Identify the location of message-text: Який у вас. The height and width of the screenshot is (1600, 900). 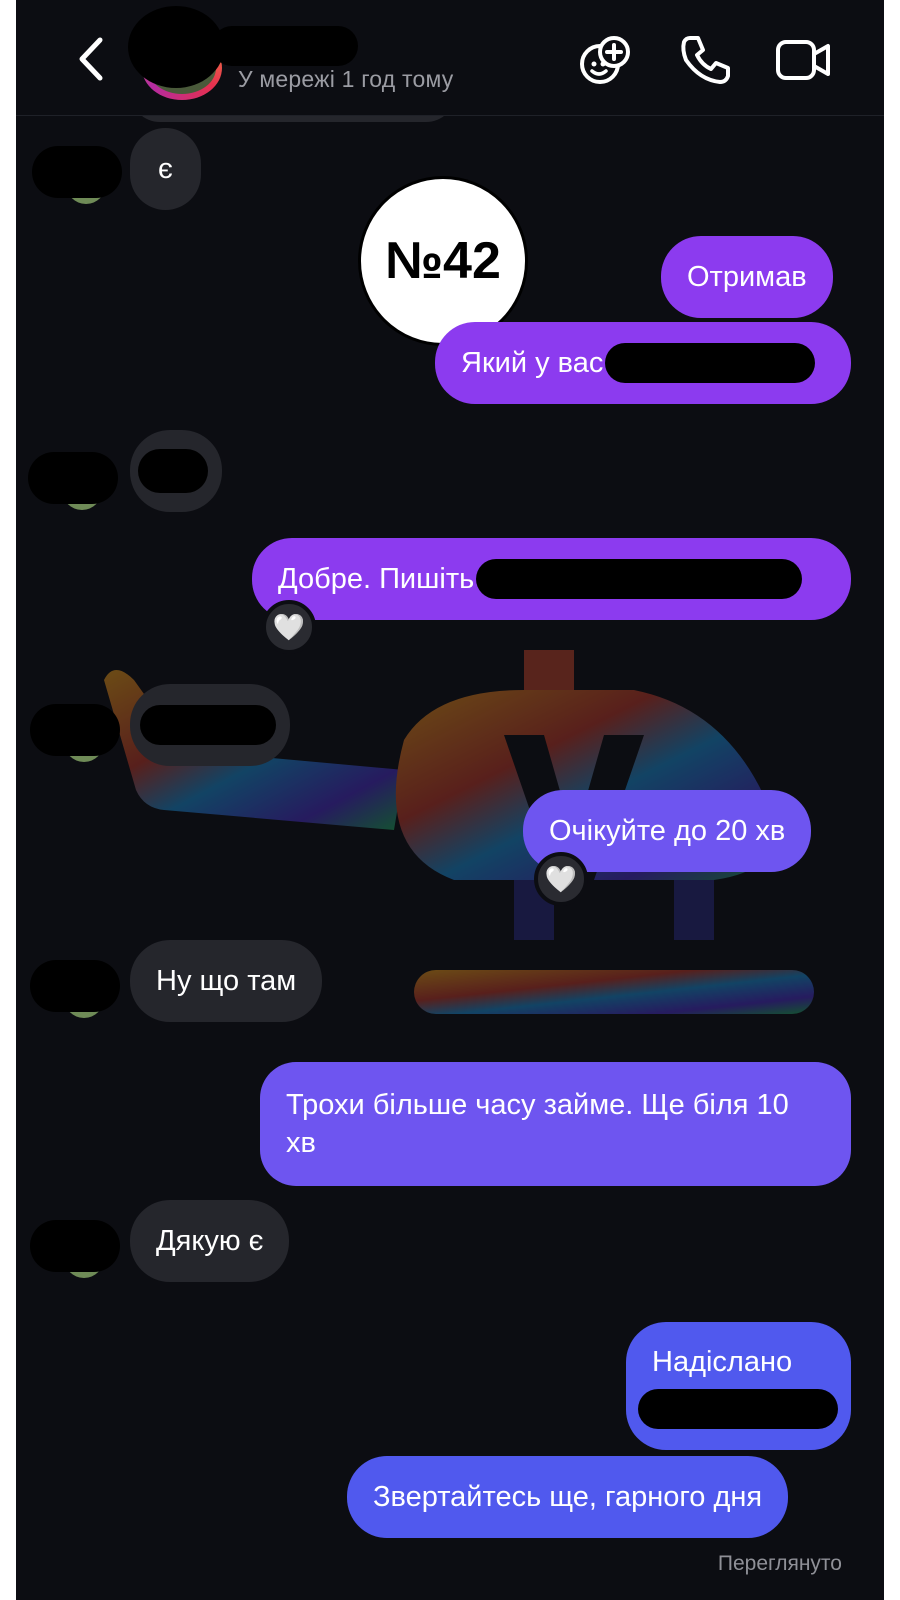
(532, 363).